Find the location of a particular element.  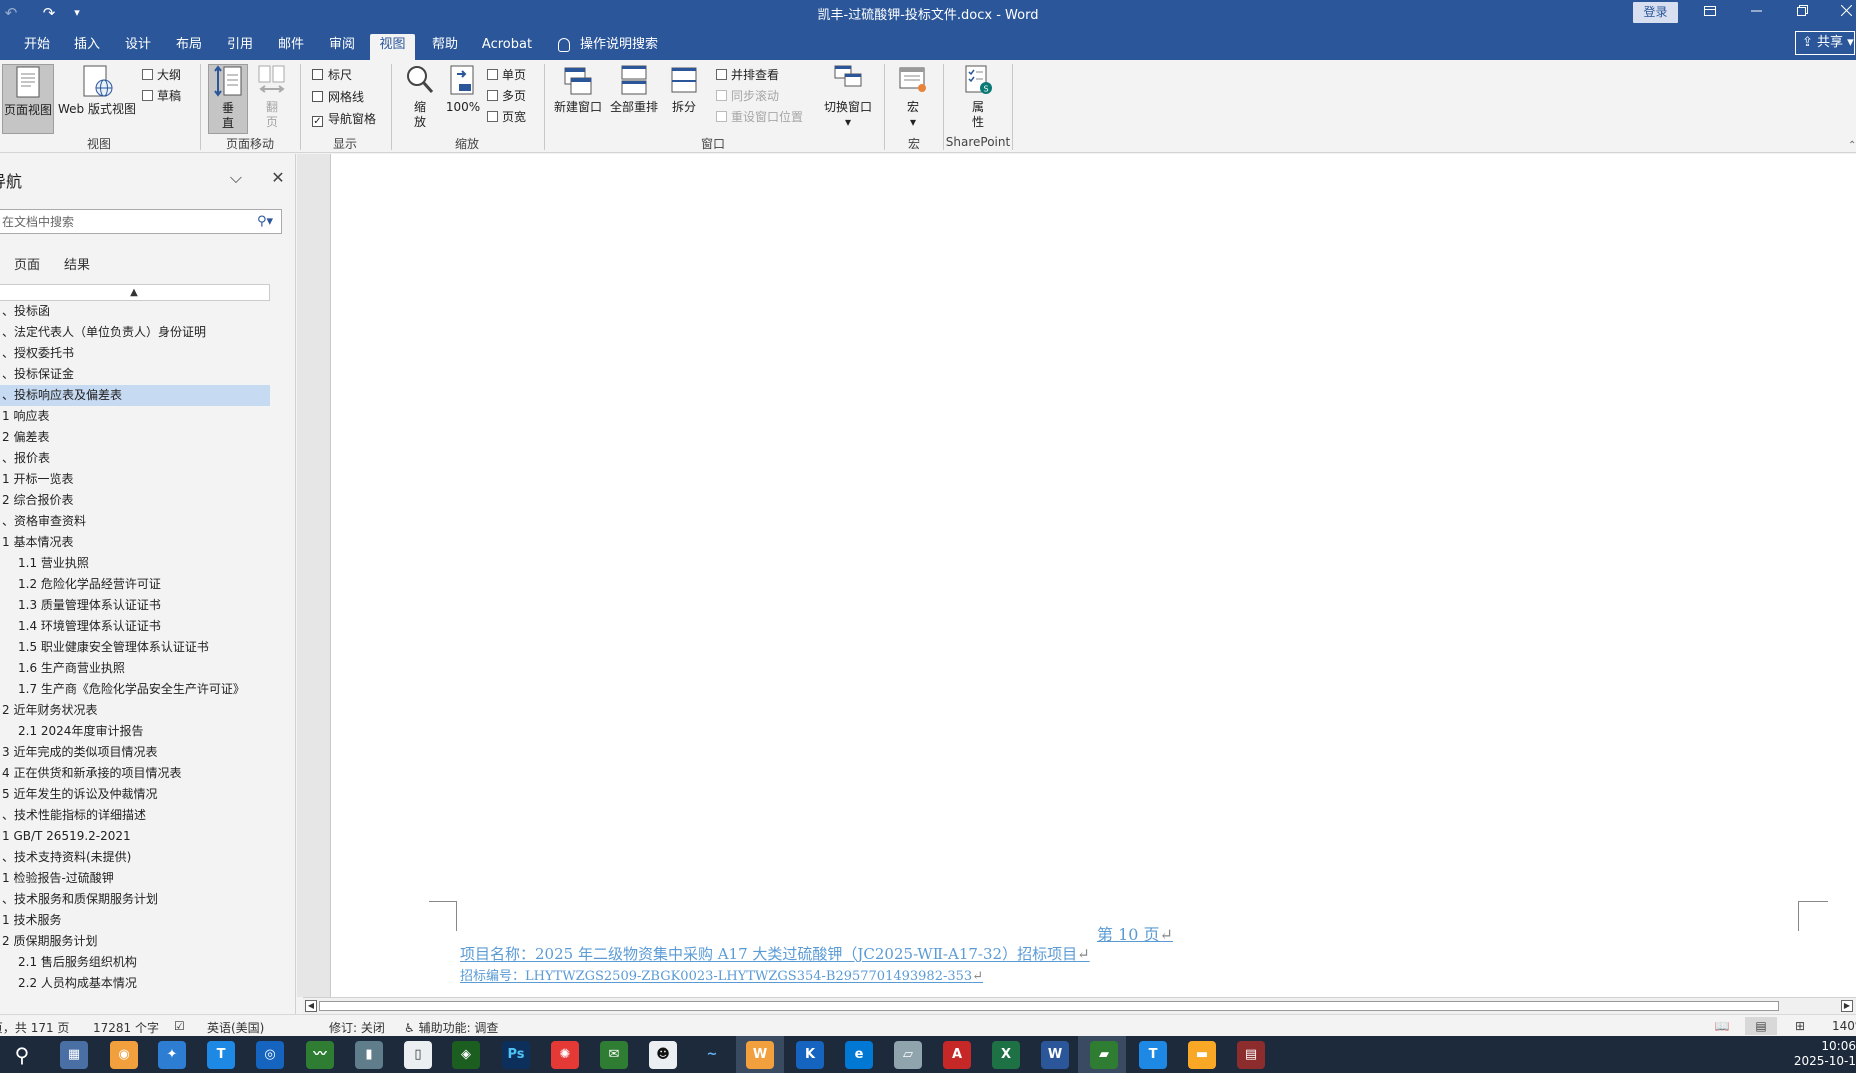

tab-insert: 插入 is located at coordinates (87, 47).